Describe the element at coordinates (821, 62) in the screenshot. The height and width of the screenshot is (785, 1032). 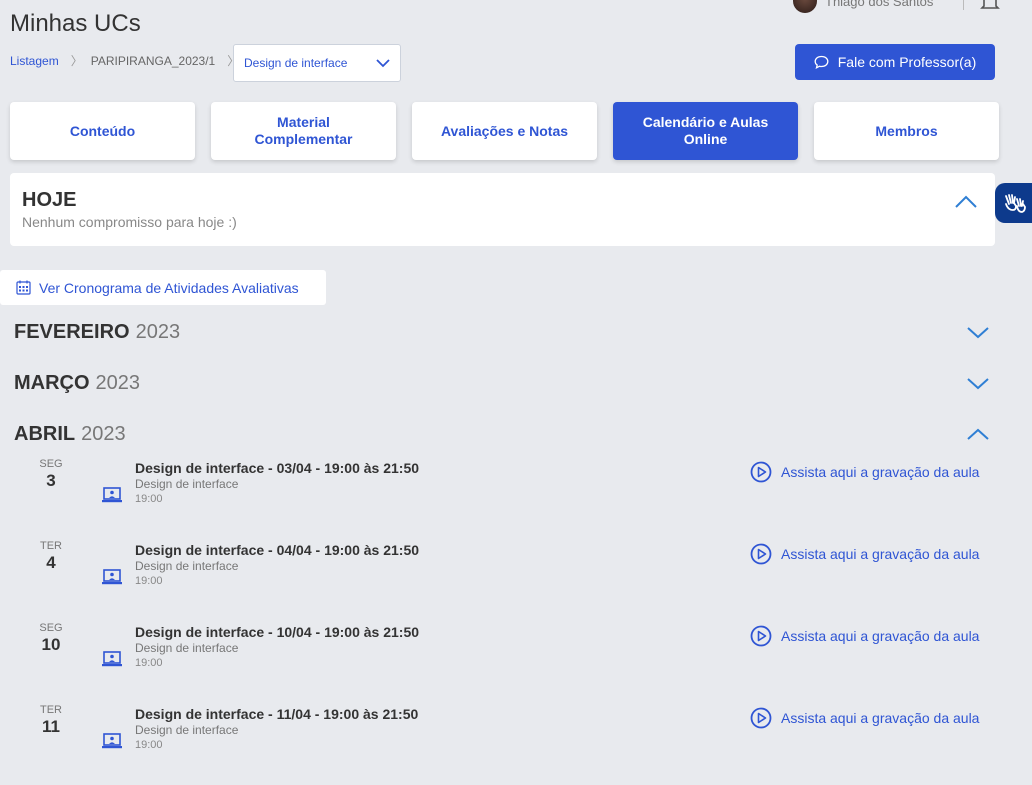
I see `chat-bubble-icon` at that location.